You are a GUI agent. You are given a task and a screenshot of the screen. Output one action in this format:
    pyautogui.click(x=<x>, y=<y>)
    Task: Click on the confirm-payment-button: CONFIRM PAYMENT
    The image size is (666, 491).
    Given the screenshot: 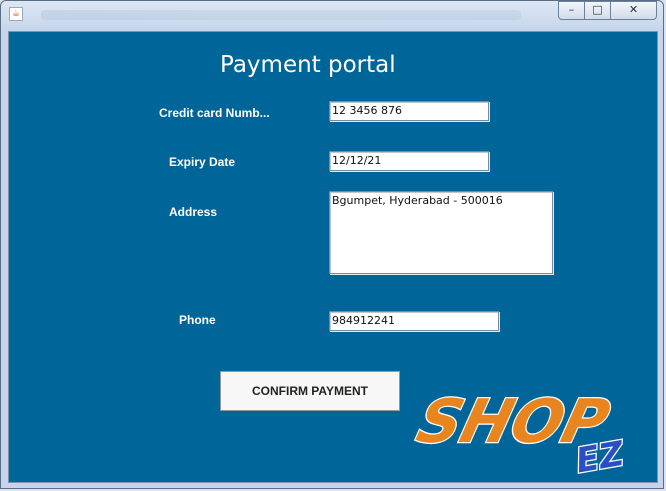 What is the action you would take?
    pyautogui.click(x=310, y=391)
    